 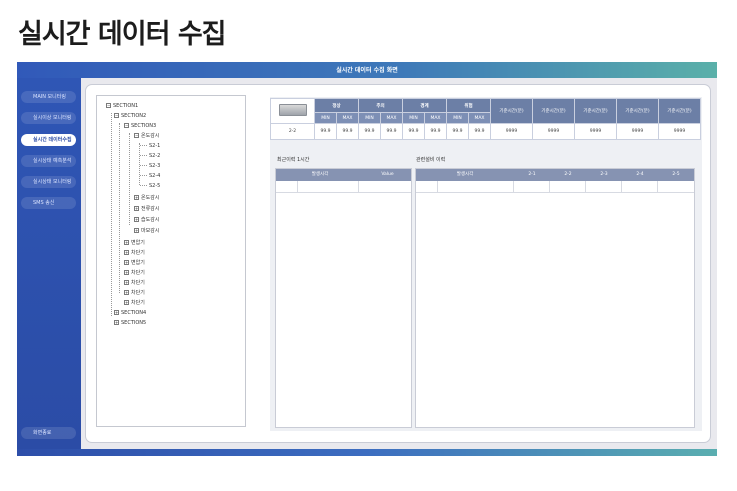 I want to click on title-bar: 실시간 데이터 수집 화면, so click(x=367, y=70).